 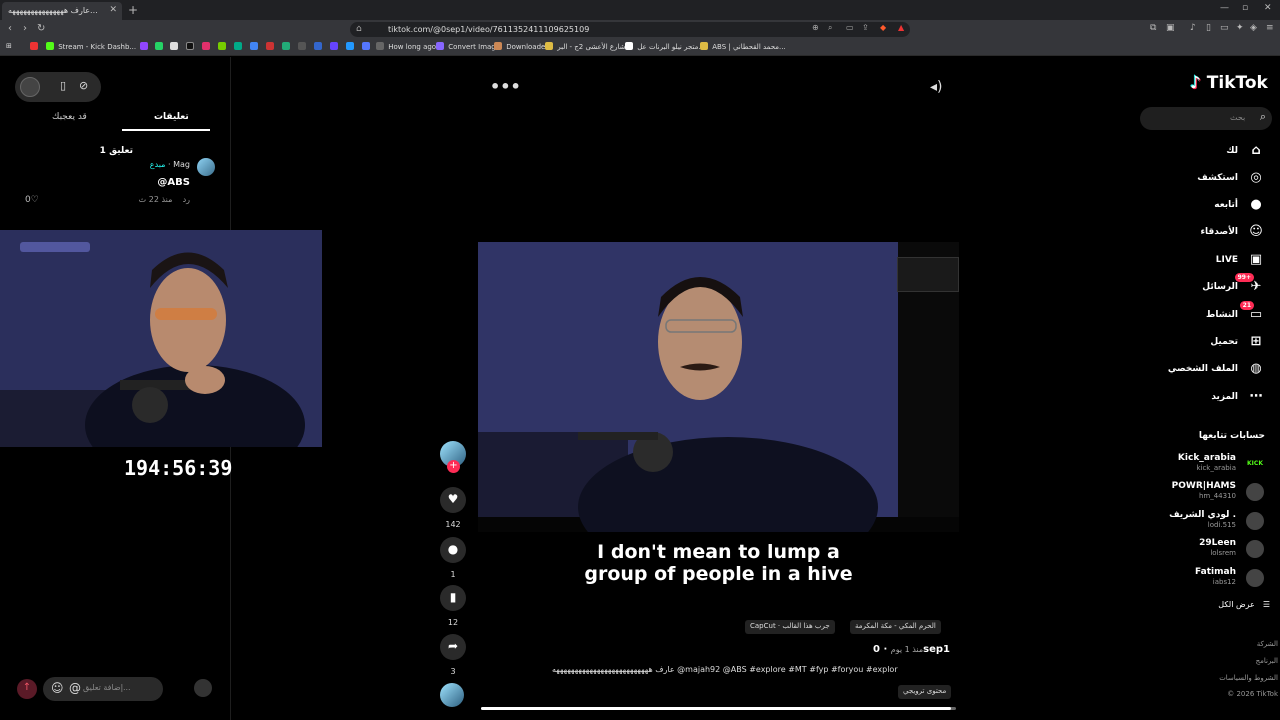 I want to click on screenshot-icon: ▣, so click(x=1170, y=28).